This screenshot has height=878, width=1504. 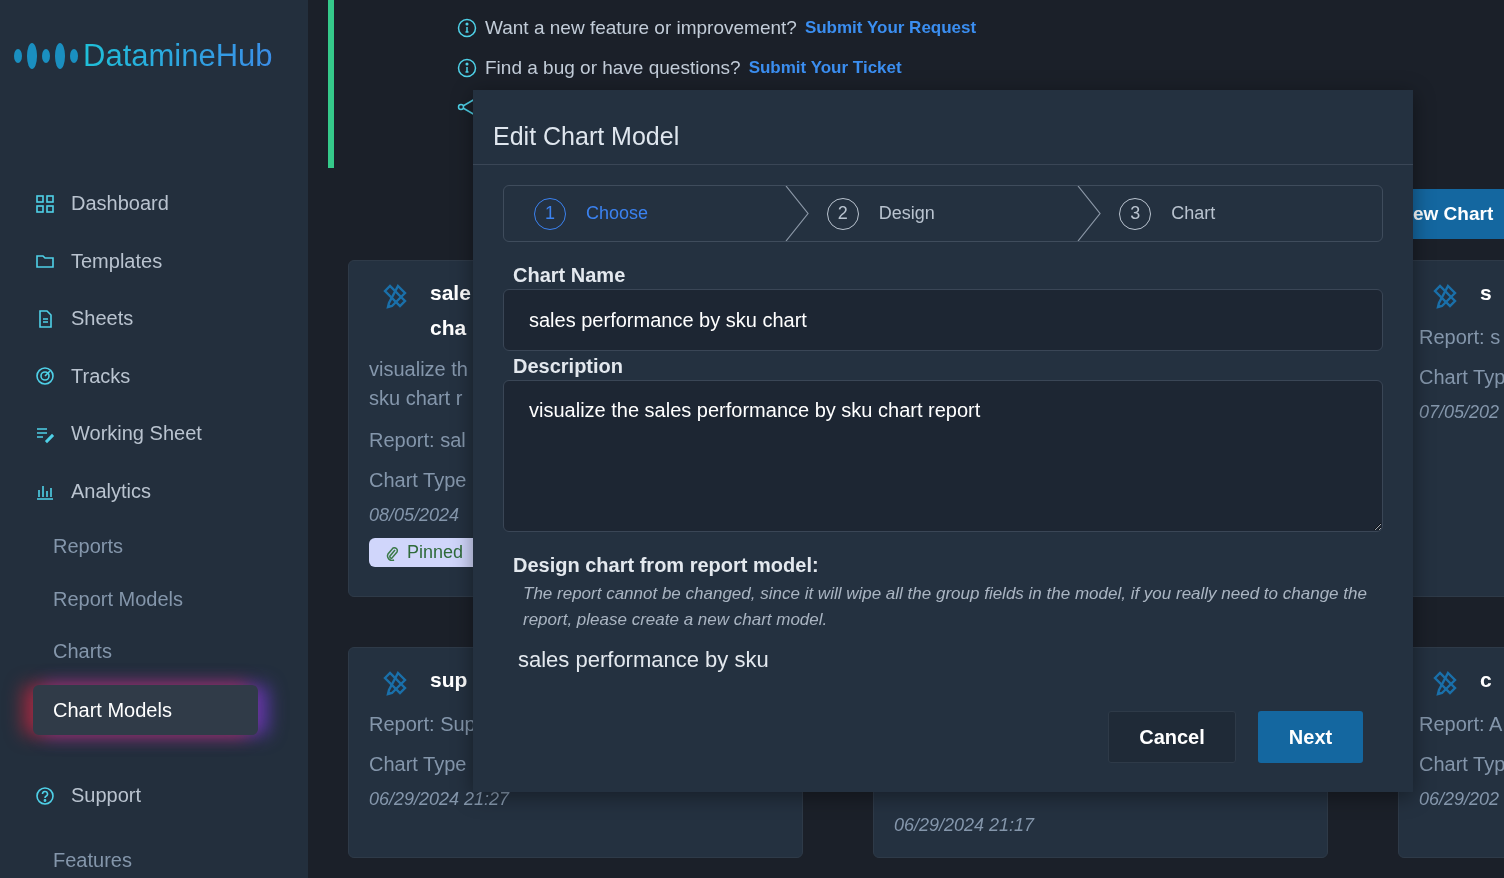 I want to click on card-description: visualize th, so click(x=418, y=369).